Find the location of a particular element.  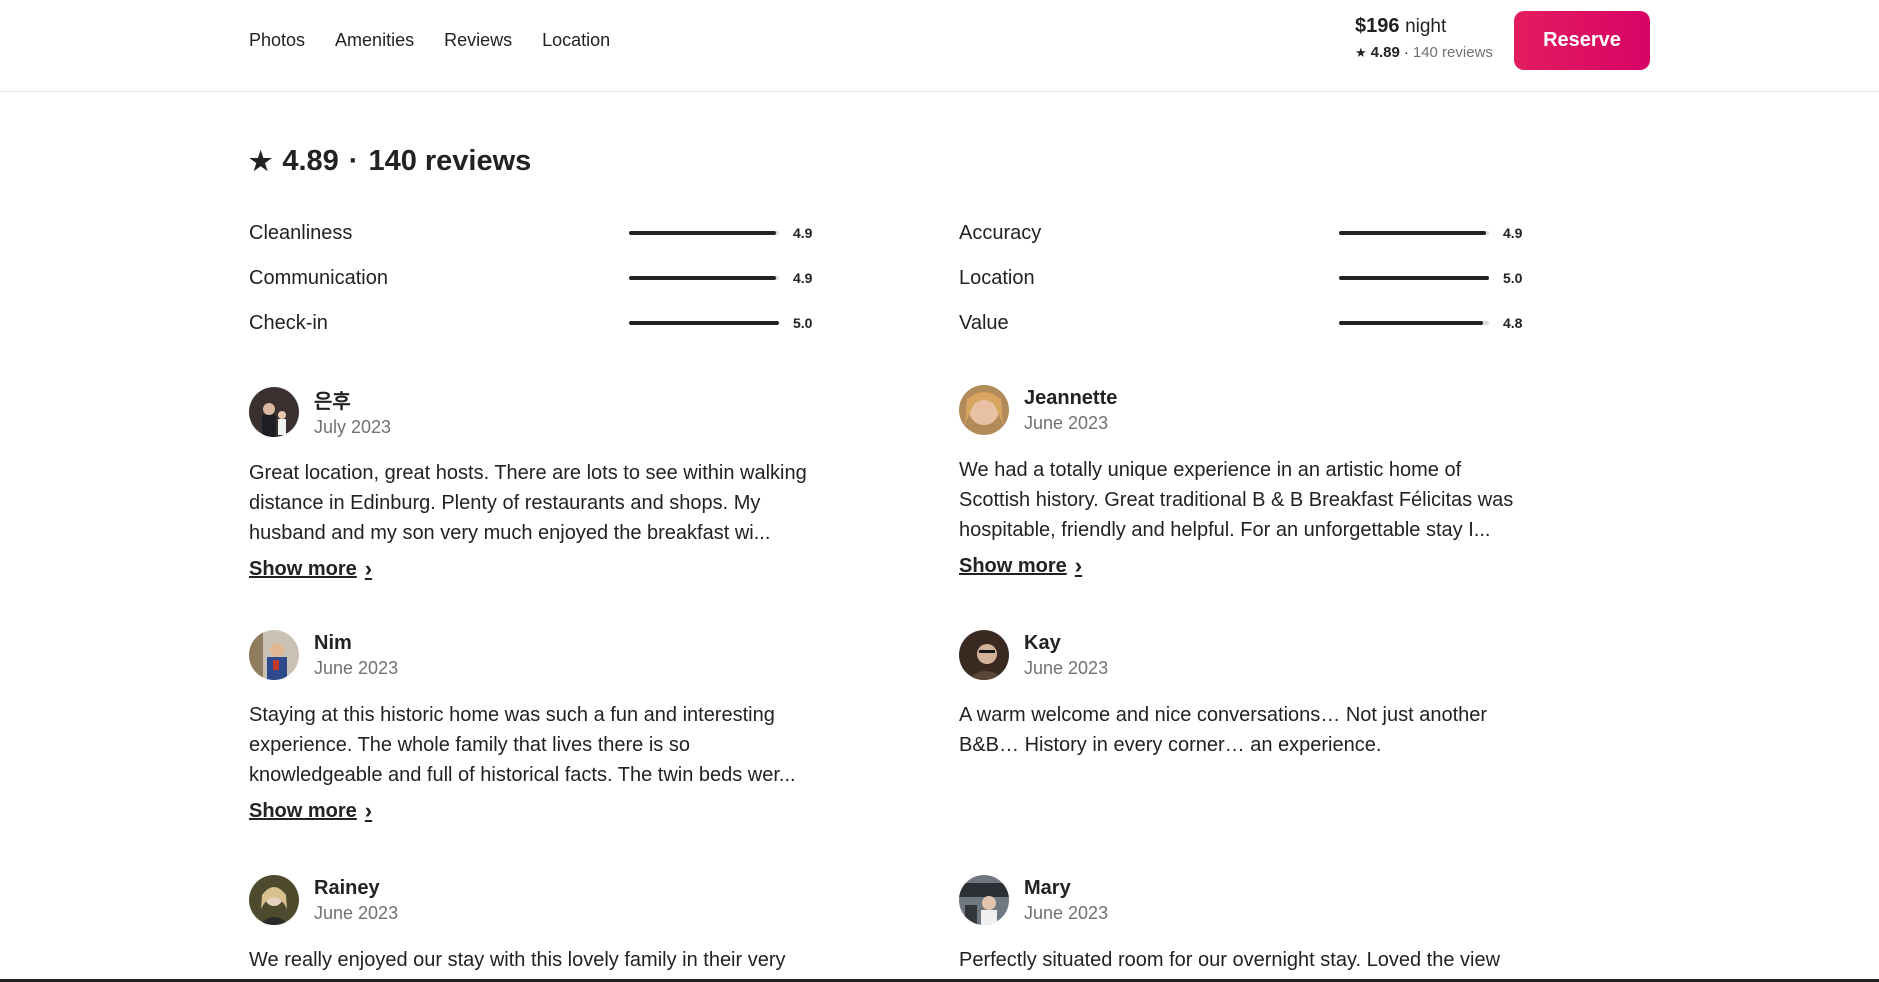

category-label: Cleanliness is located at coordinates (301, 232).